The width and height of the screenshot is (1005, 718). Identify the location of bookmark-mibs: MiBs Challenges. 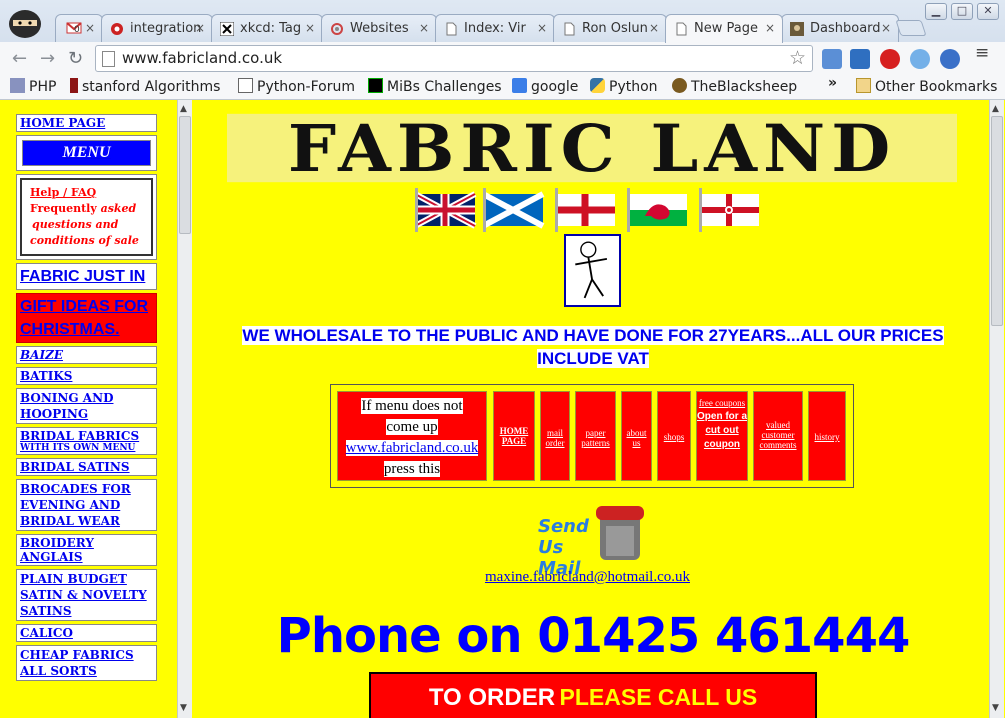
(435, 86).